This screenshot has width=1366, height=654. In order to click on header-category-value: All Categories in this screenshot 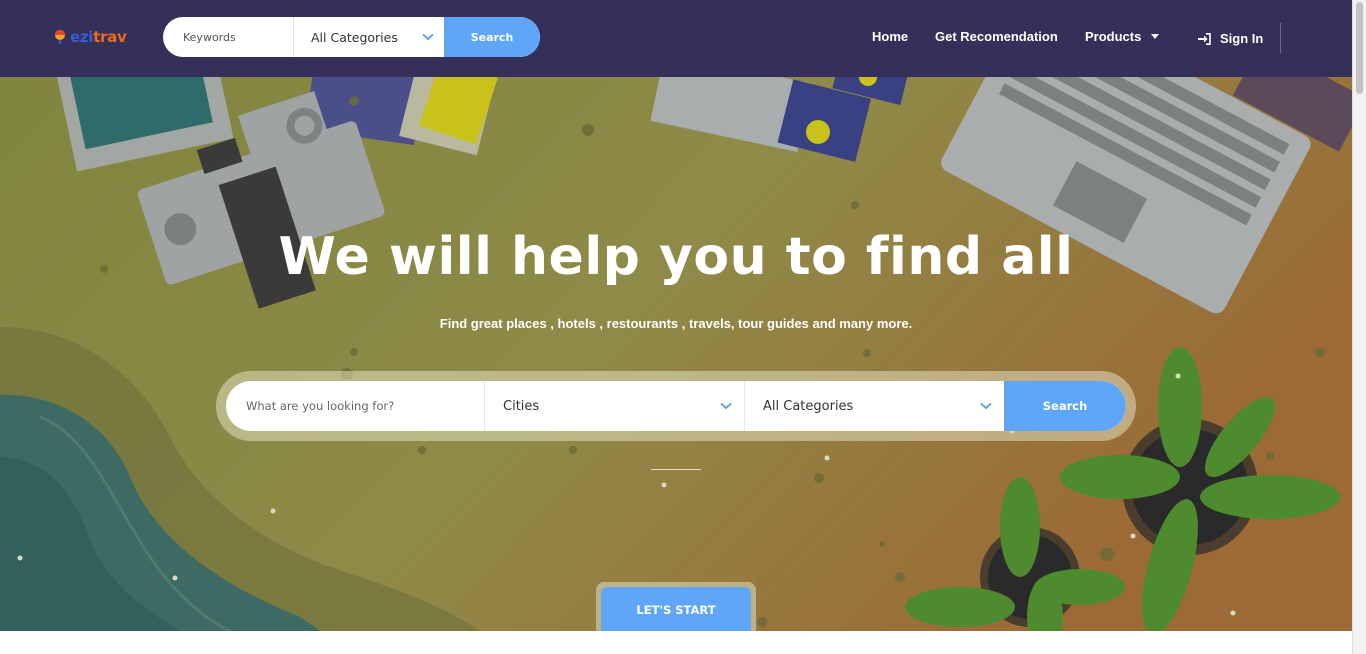, I will do `click(354, 37)`.